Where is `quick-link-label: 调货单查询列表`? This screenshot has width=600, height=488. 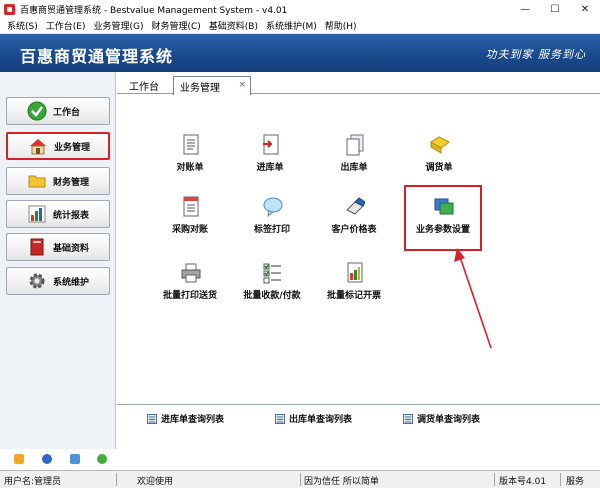
quick-link-label: 调货单查询列表 is located at coordinates (449, 420).